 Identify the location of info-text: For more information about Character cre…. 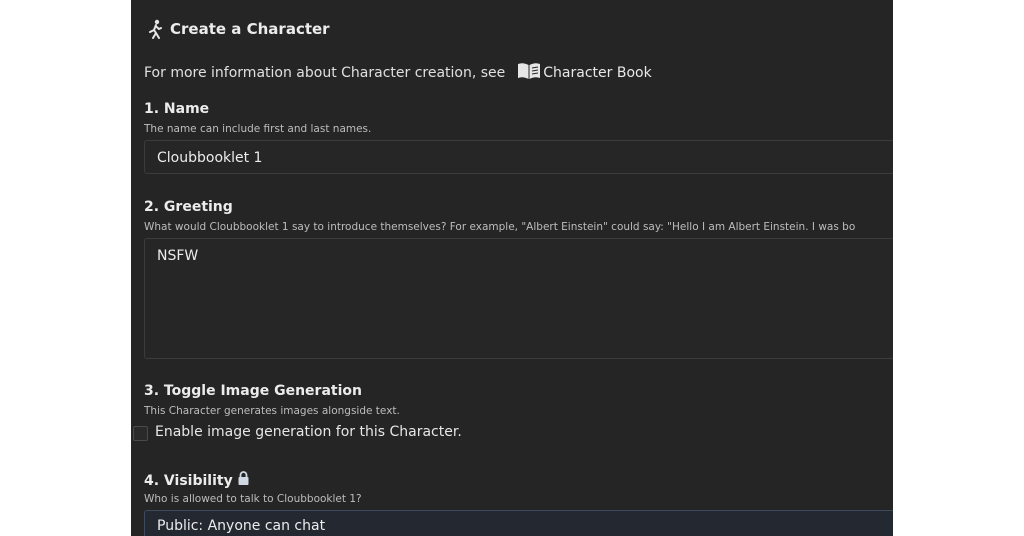
(398, 73).